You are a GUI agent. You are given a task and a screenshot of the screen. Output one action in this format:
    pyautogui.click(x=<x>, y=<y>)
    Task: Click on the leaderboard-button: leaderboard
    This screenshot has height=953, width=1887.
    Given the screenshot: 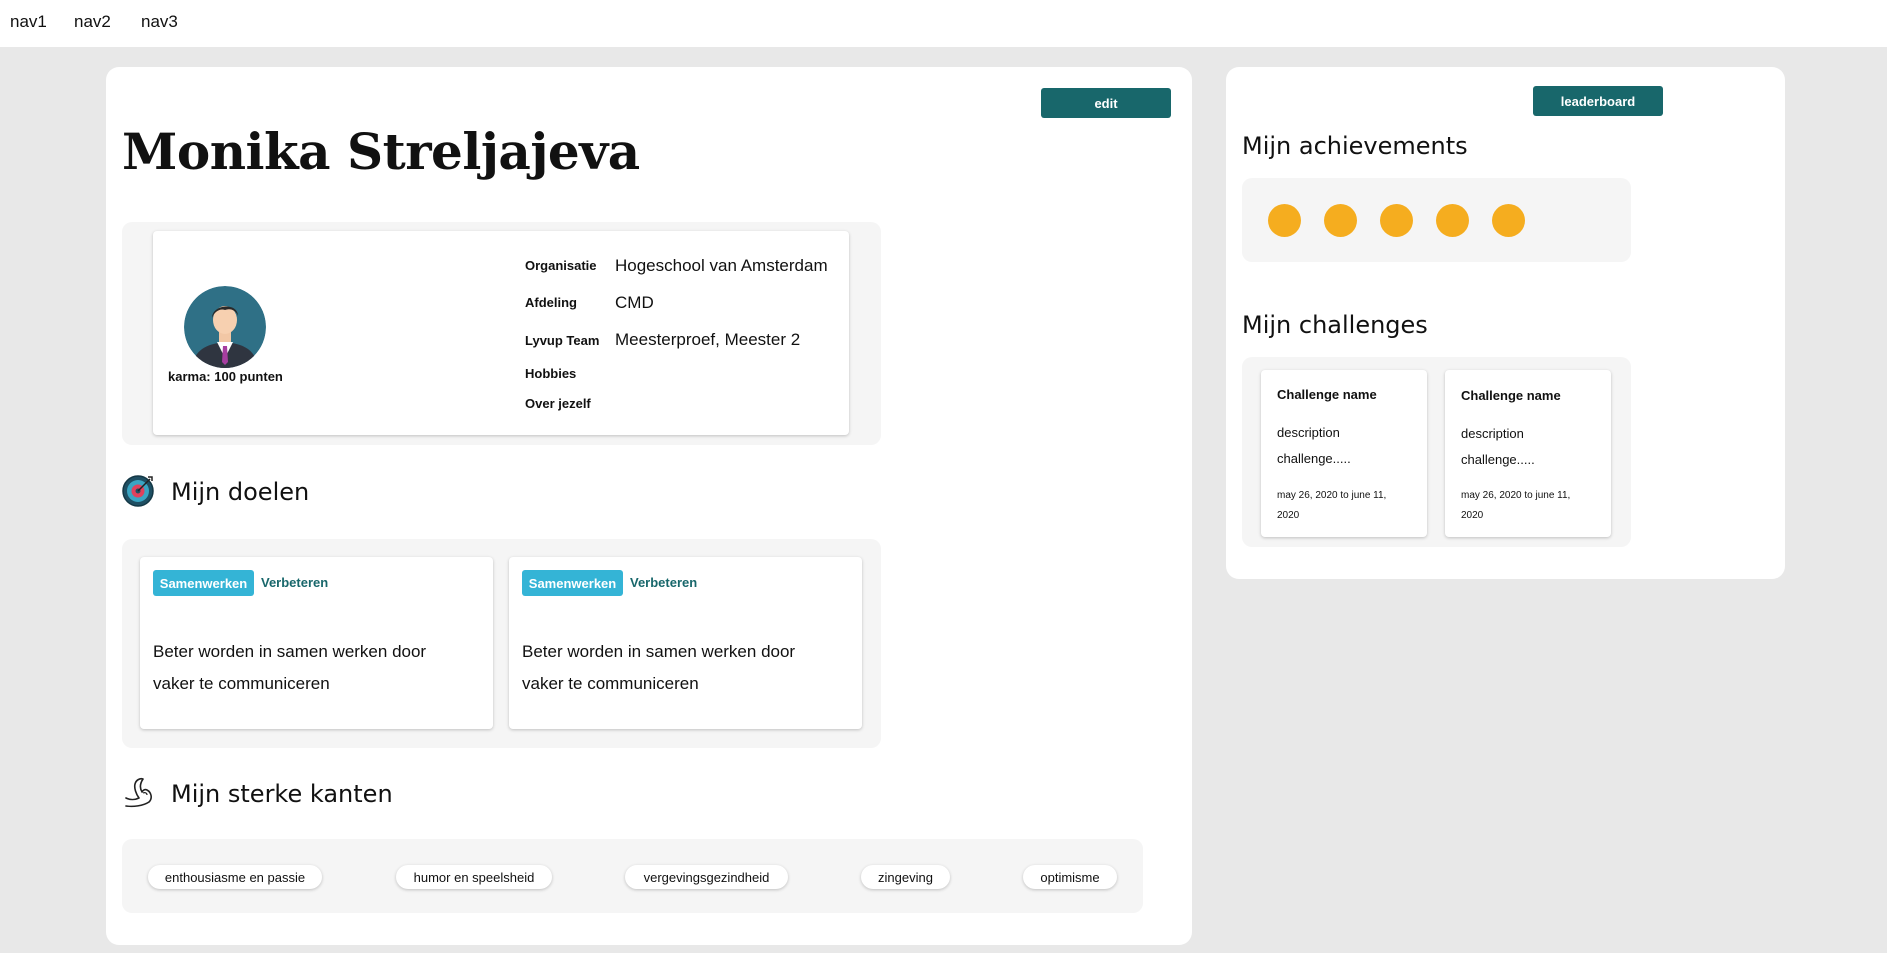 What is the action you would take?
    pyautogui.click(x=1598, y=101)
    